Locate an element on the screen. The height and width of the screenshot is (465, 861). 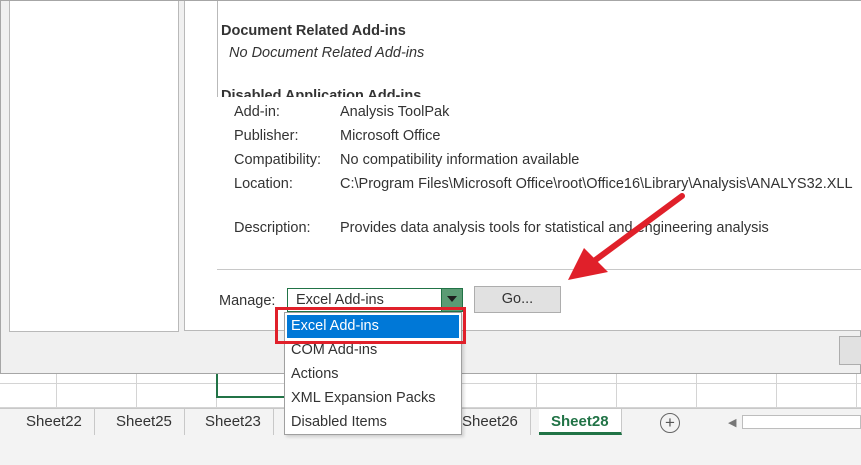
group-empty-document: No Document Related Add-ins is located at coordinates (327, 53).